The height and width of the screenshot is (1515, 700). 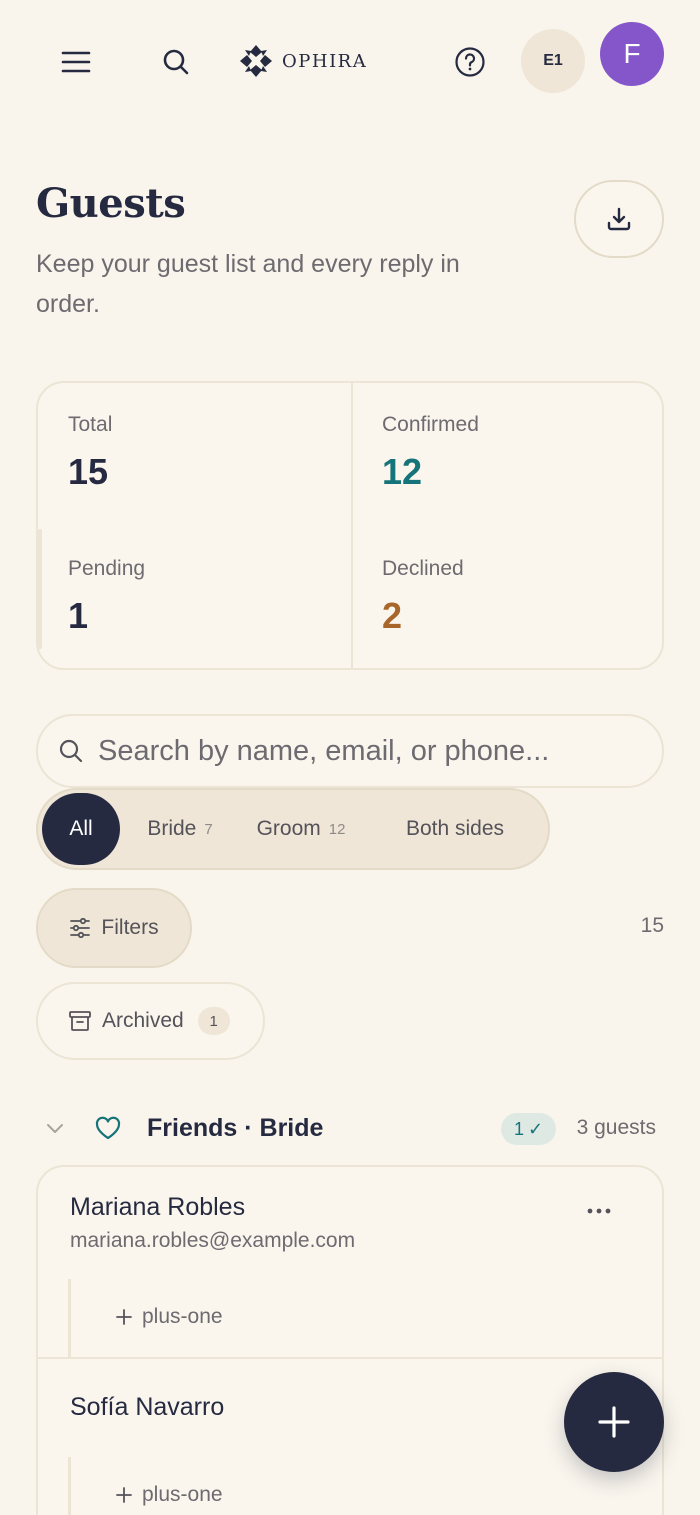 What do you see at coordinates (158, 1207) in the screenshot?
I see `guest-name: Mariana Robles` at bounding box center [158, 1207].